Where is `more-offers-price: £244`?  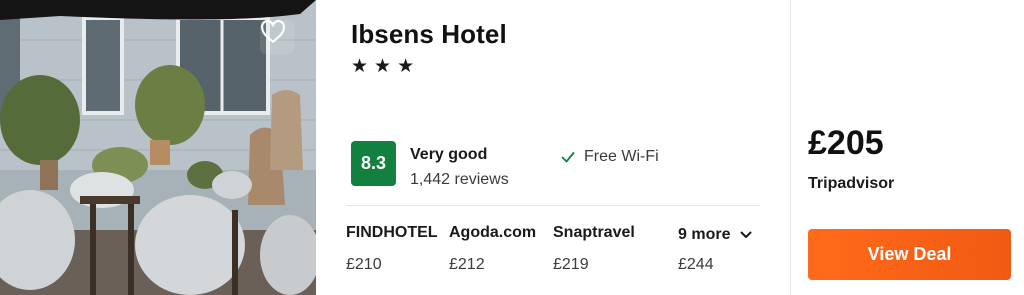 more-offers-price: £244 is located at coordinates (696, 264).